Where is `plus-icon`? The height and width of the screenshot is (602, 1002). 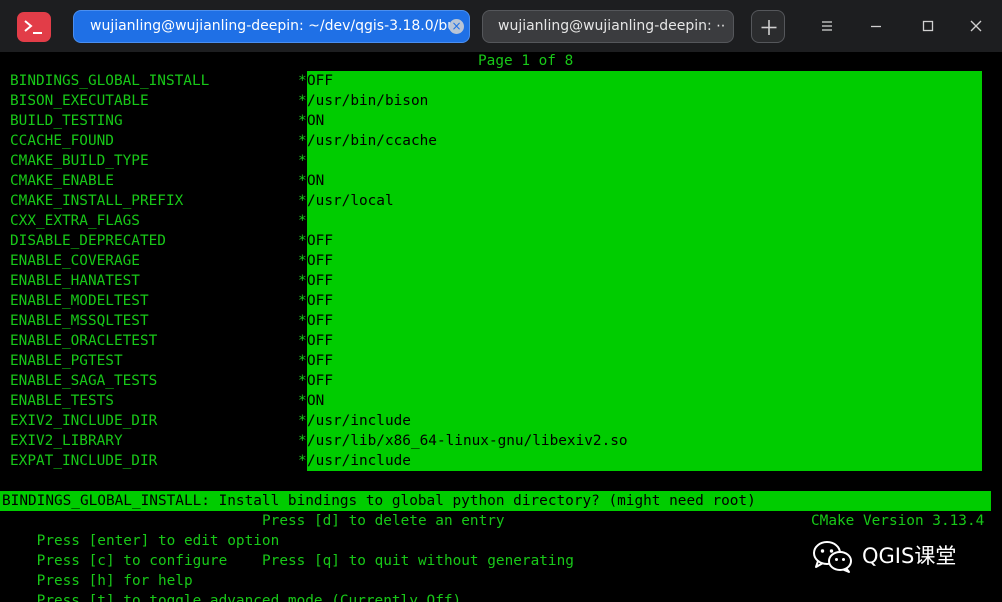 plus-icon is located at coordinates (769, 27).